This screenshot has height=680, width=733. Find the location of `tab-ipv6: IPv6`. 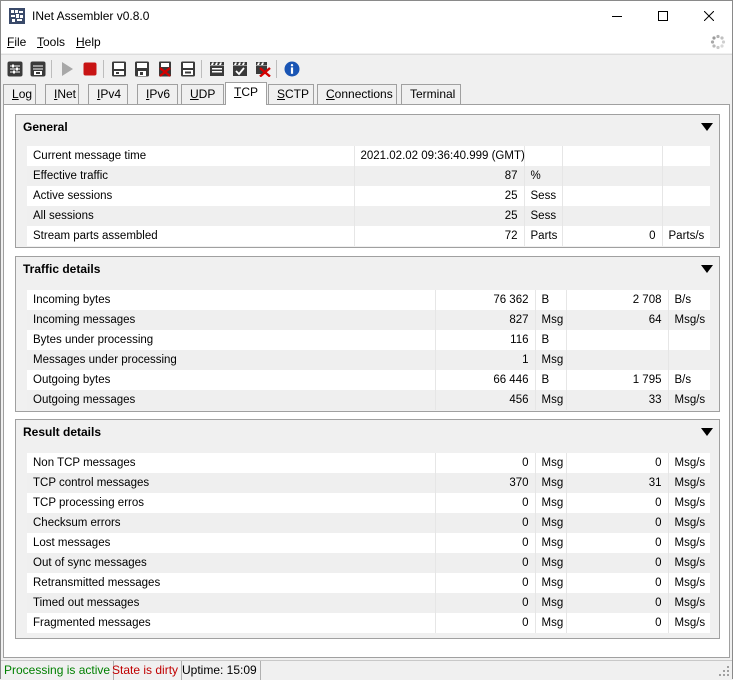

tab-ipv6: IPv6 is located at coordinates (157, 94).